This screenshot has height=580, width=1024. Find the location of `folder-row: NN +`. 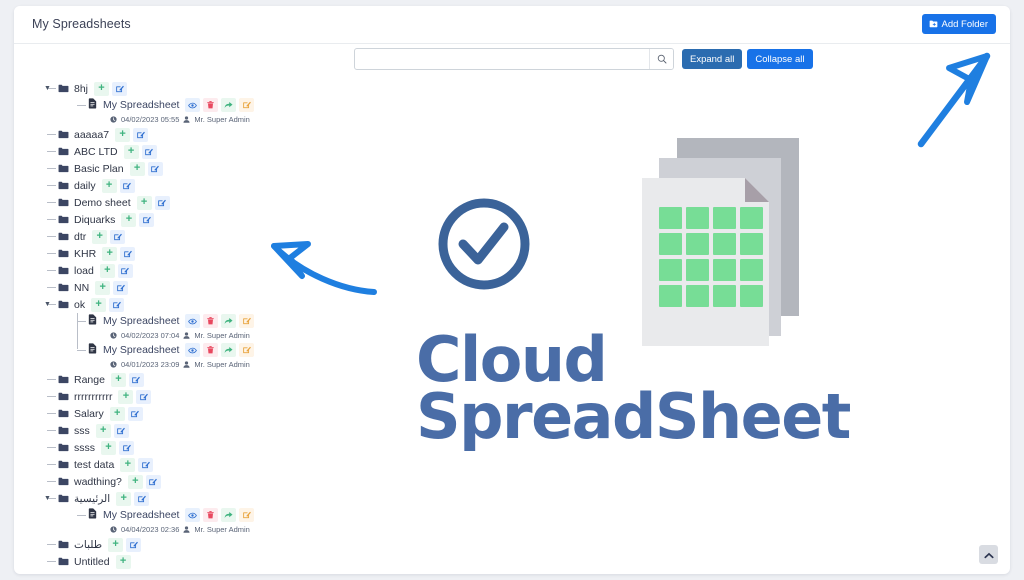

folder-row: NN + is located at coordinates (186, 287).